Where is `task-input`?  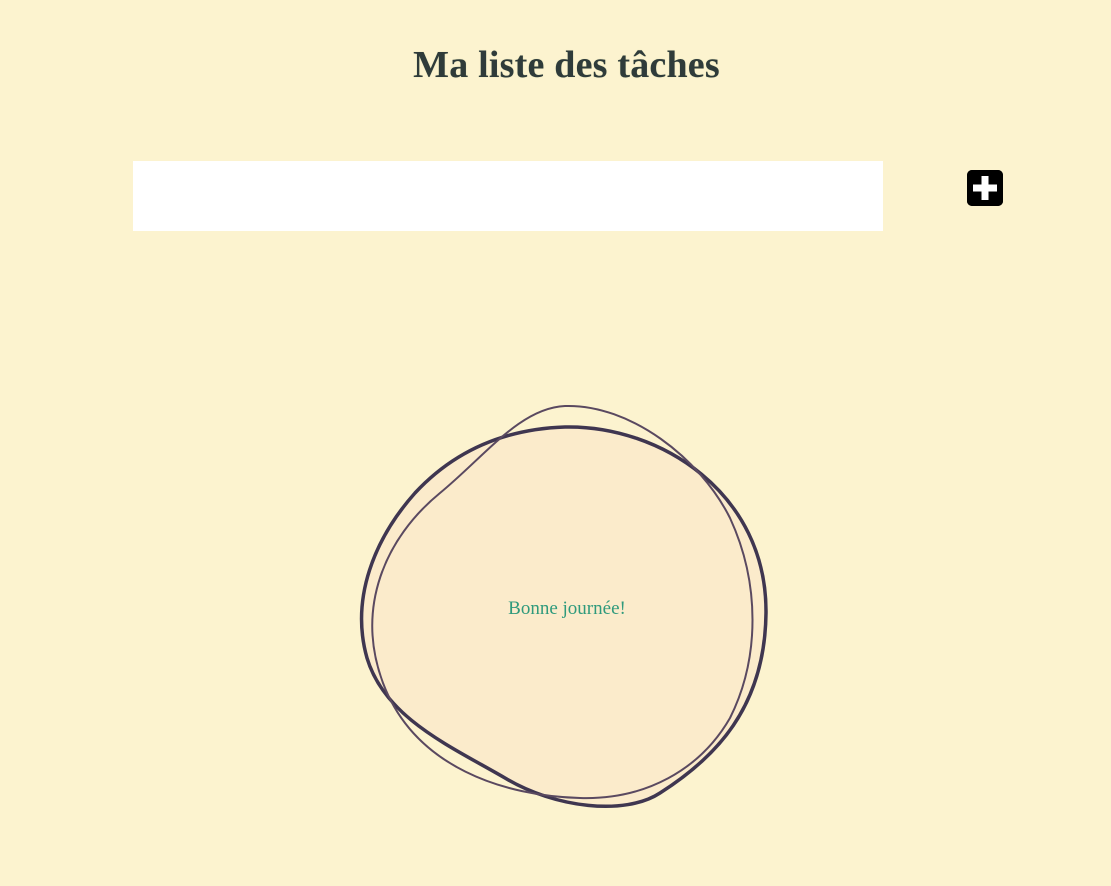
task-input is located at coordinates (508, 196).